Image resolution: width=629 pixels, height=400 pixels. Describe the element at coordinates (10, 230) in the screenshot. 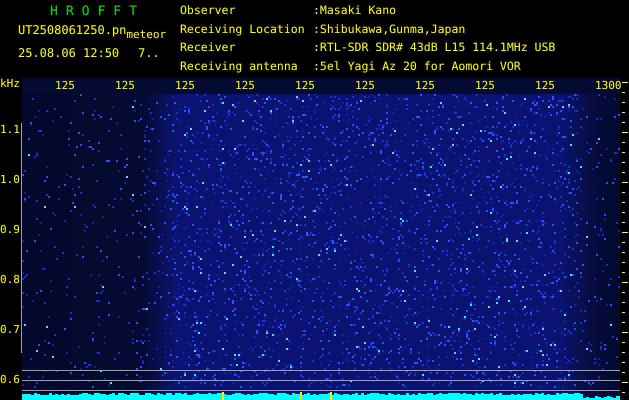

I see `y-tick-label: 0.9` at that location.